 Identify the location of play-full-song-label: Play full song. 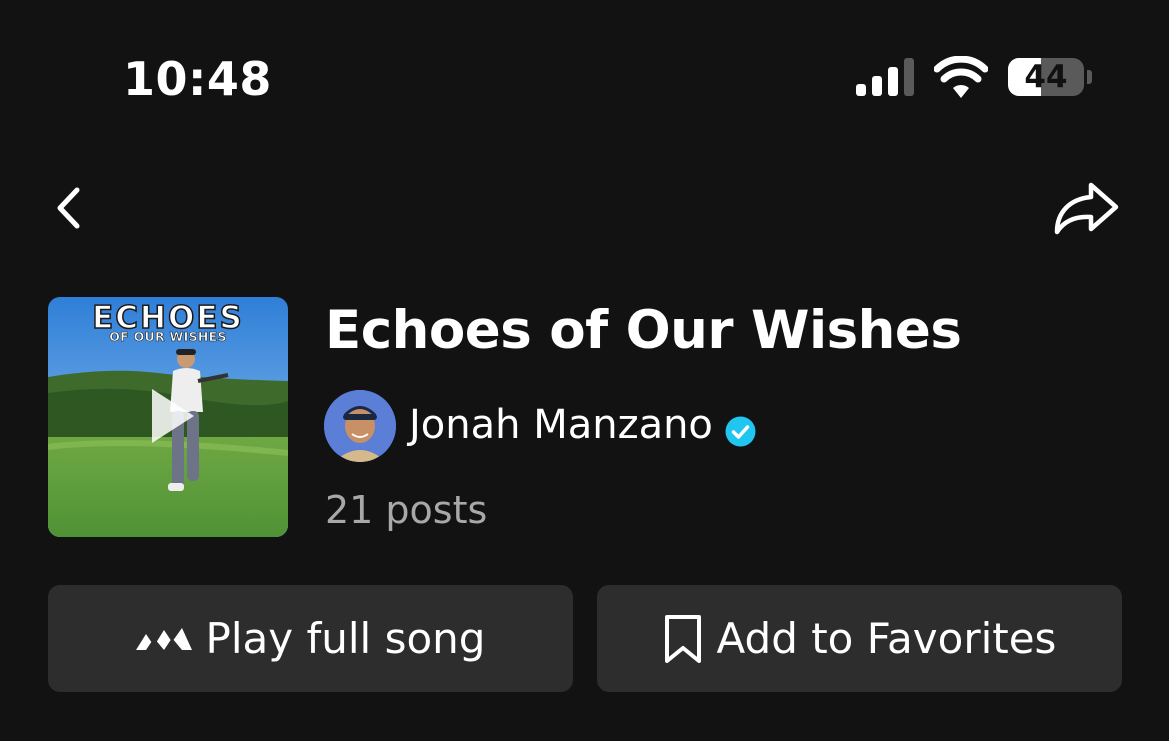
(345, 638).